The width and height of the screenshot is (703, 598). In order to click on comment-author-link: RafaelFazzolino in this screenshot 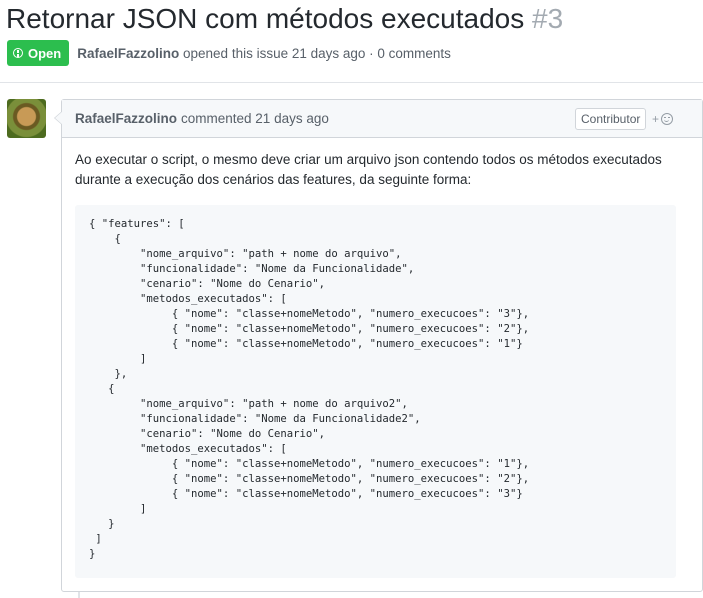, I will do `click(126, 118)`.